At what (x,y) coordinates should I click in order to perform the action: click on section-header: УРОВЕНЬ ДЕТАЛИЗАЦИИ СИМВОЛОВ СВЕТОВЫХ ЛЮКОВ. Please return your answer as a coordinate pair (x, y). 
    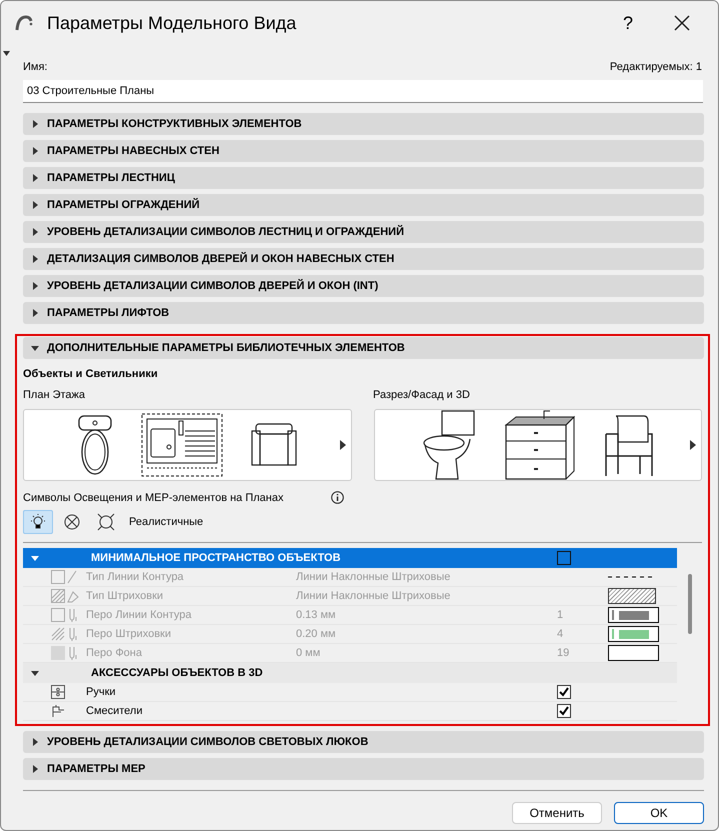
    Looking at the image, I should click on (363, 742).